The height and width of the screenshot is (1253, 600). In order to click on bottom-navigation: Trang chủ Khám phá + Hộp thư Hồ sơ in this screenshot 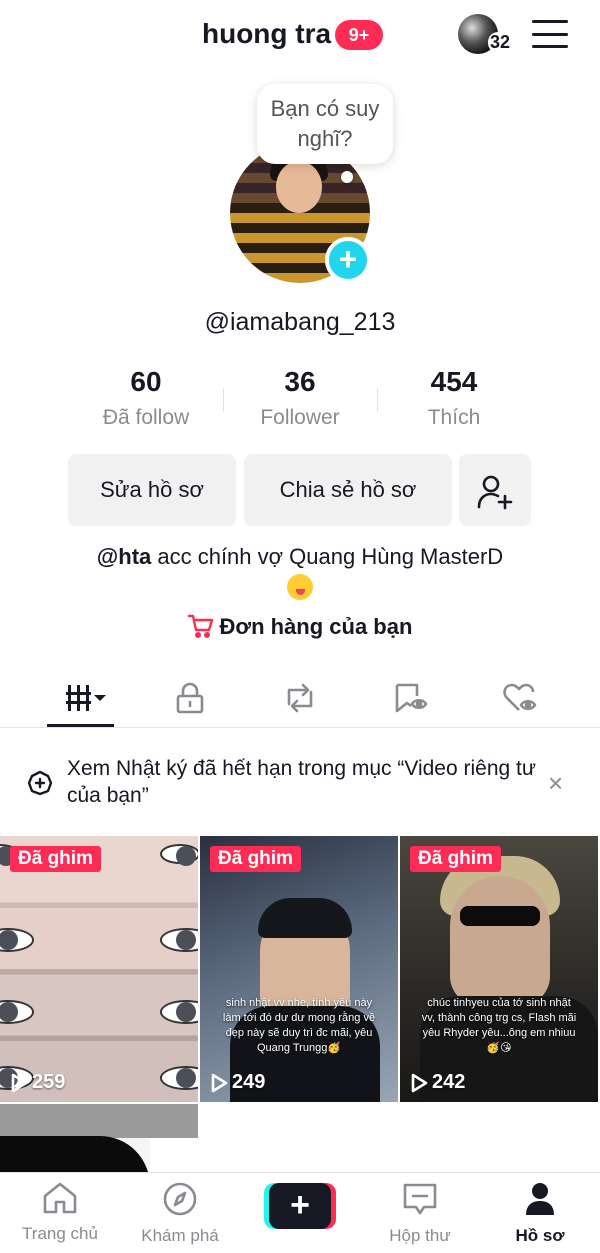, I will do `click(300, 1212)`.